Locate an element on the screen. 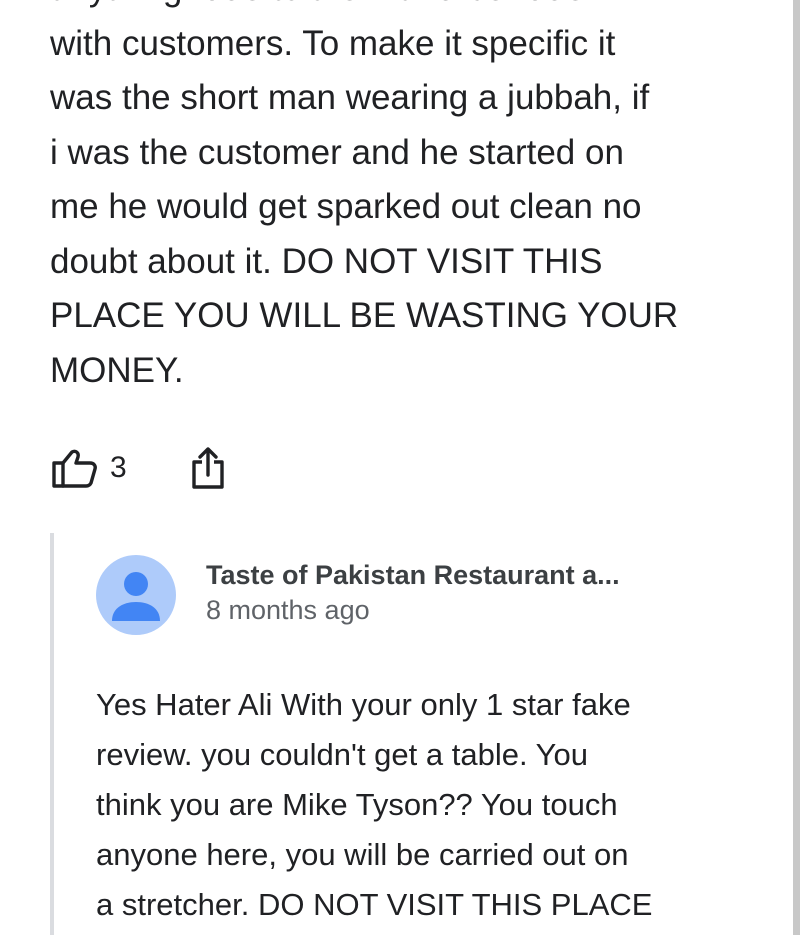 The width and height of the screenshot is (800, 935). share-icon is located at coordinates (208, 468).